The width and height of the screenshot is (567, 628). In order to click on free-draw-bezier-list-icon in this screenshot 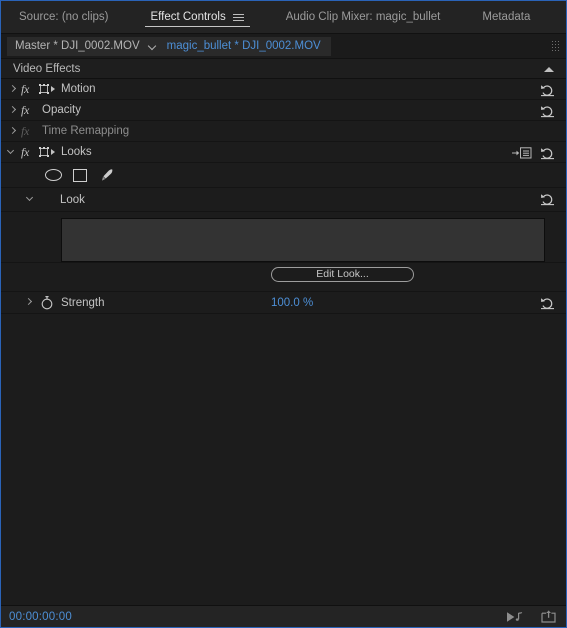, I will do `click(522, 153)`.